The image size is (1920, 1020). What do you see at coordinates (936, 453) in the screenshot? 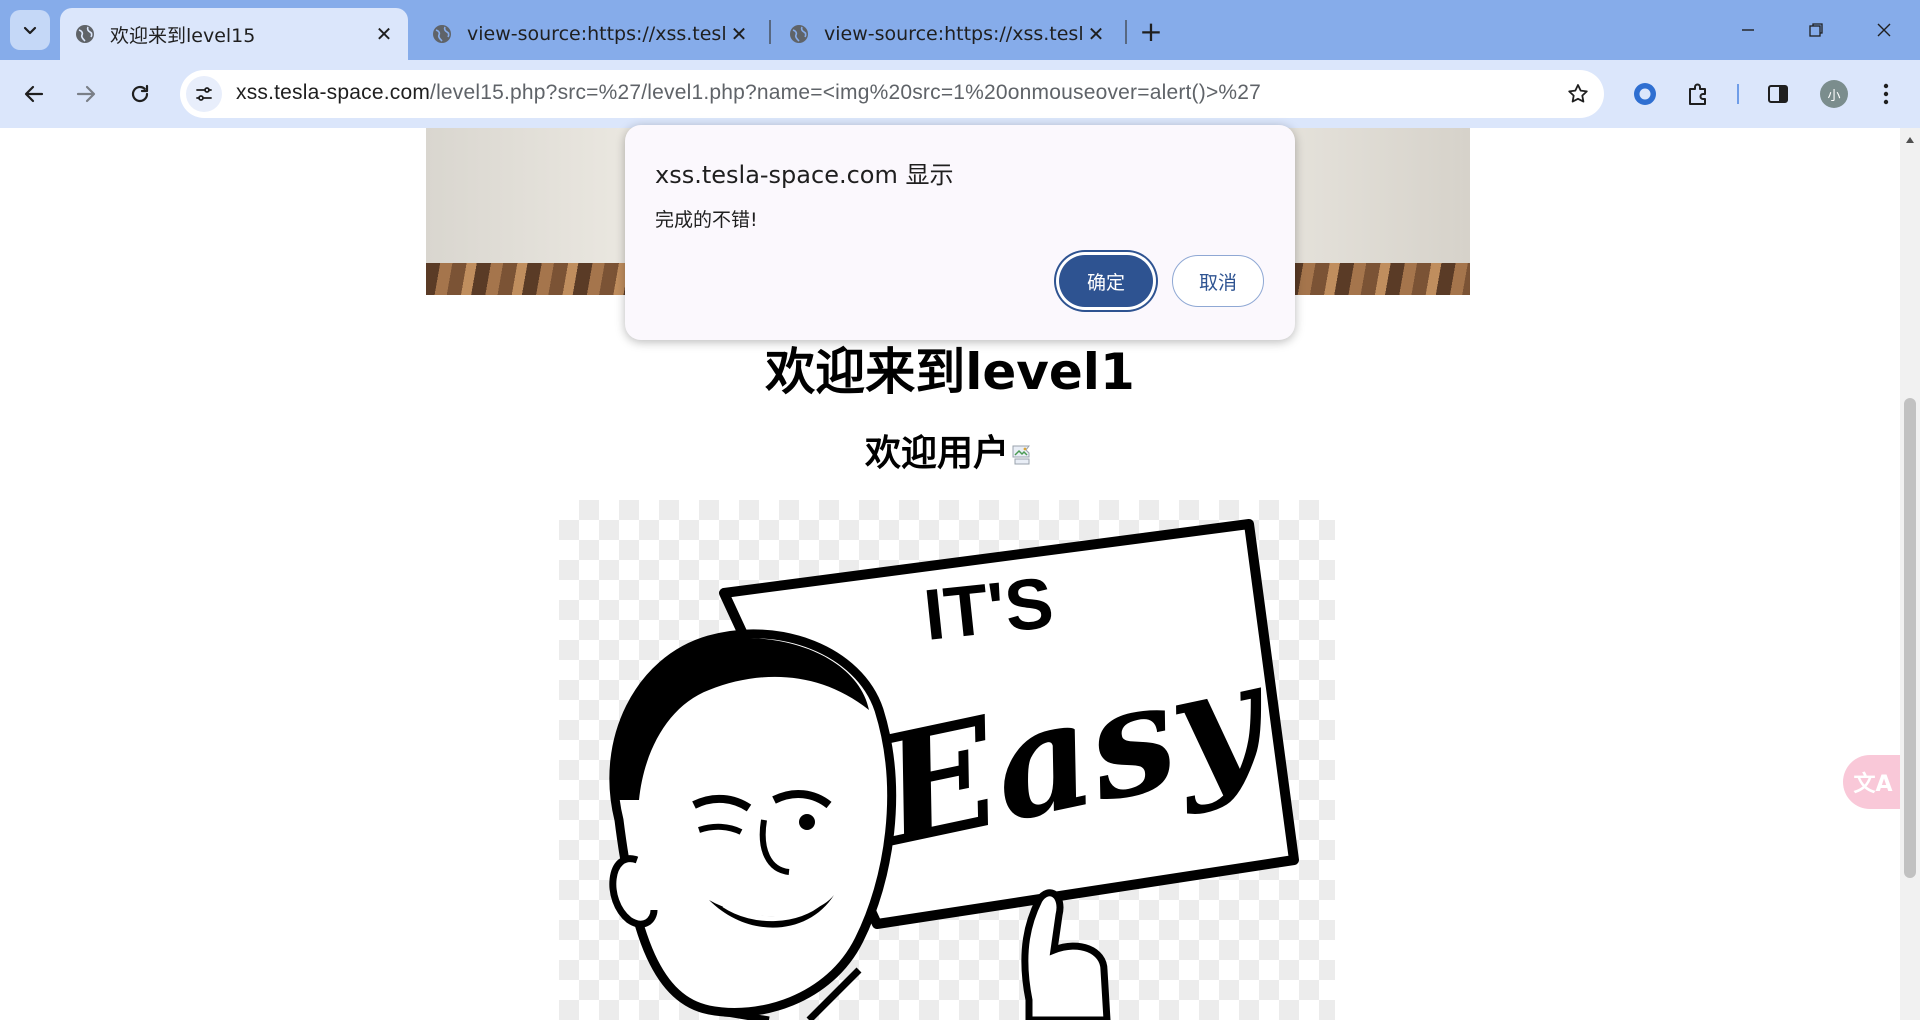
I see `user-greeting-text: 欢迎用户` at bounding box center [936, 453].